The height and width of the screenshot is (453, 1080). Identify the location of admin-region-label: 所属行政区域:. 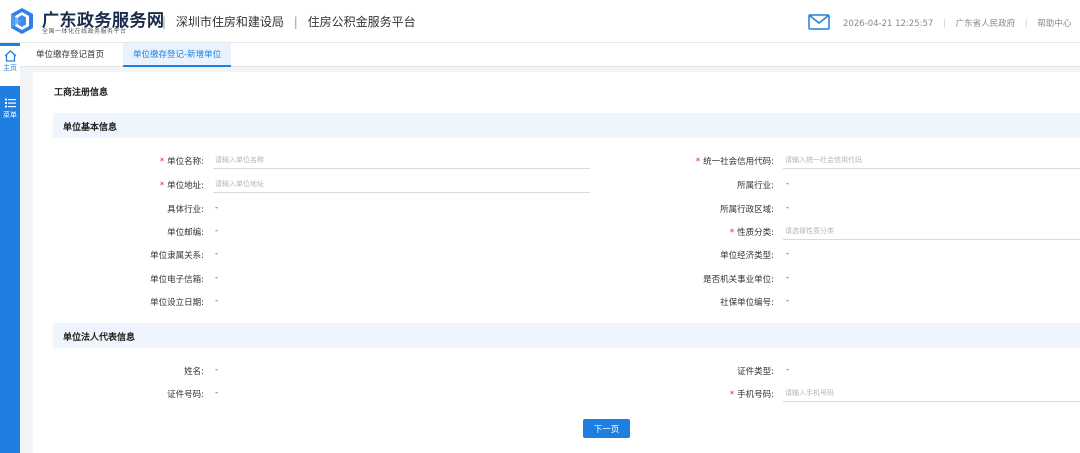
(747, 210).